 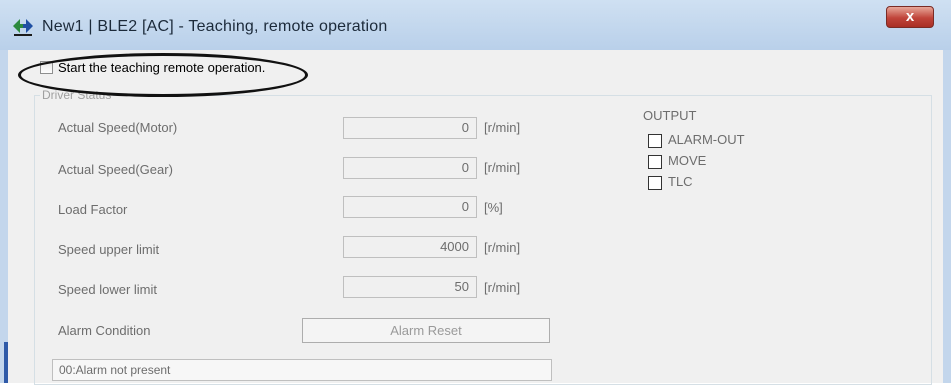 I want to click on move-indicator, so click(x=655, y=162).